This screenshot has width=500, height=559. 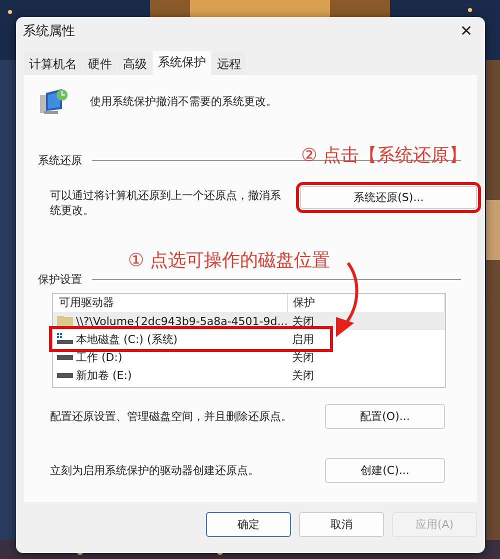 I want to click on close-button: ✕, so click(x=466, y=31).